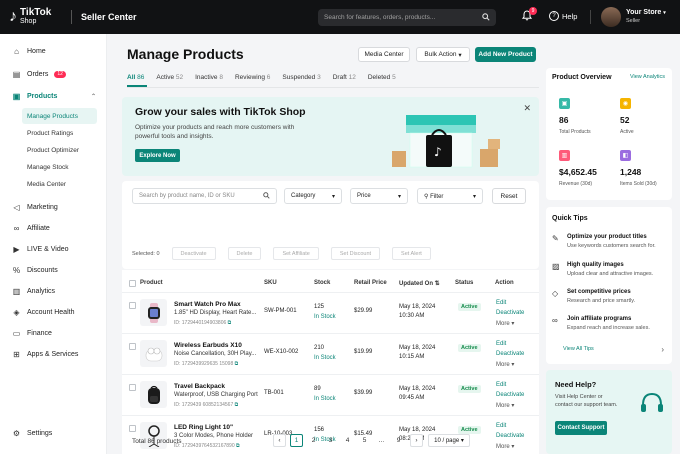 The image size is (680, 454). What do you see at coordinates (56, 291) in the screenshot?
I see `sidebar-item-analytics: ▥ Analytics` at bounding box center [56, 291].